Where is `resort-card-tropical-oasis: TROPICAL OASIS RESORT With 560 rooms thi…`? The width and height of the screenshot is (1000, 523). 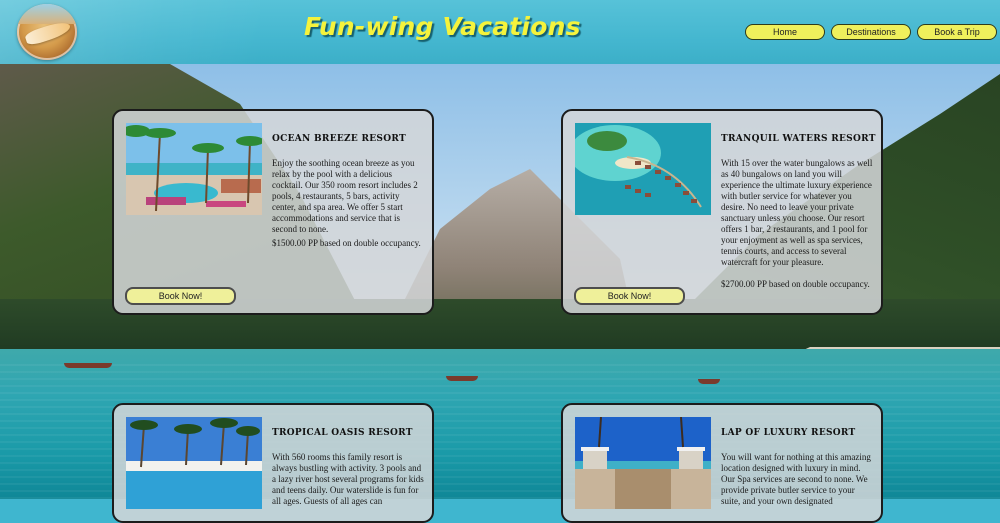 resort-card-tropical-oasis: TROPICAL OASIS RESORT With 560 rooms thi… is located at coordinates (273, 463).